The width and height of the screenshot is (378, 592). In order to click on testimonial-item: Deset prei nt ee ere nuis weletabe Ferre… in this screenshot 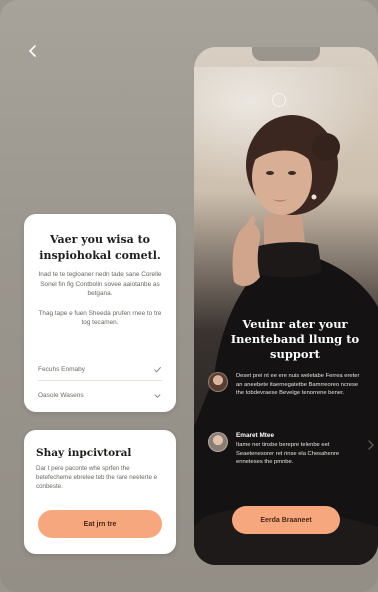, I will do `click(287, 385)`.